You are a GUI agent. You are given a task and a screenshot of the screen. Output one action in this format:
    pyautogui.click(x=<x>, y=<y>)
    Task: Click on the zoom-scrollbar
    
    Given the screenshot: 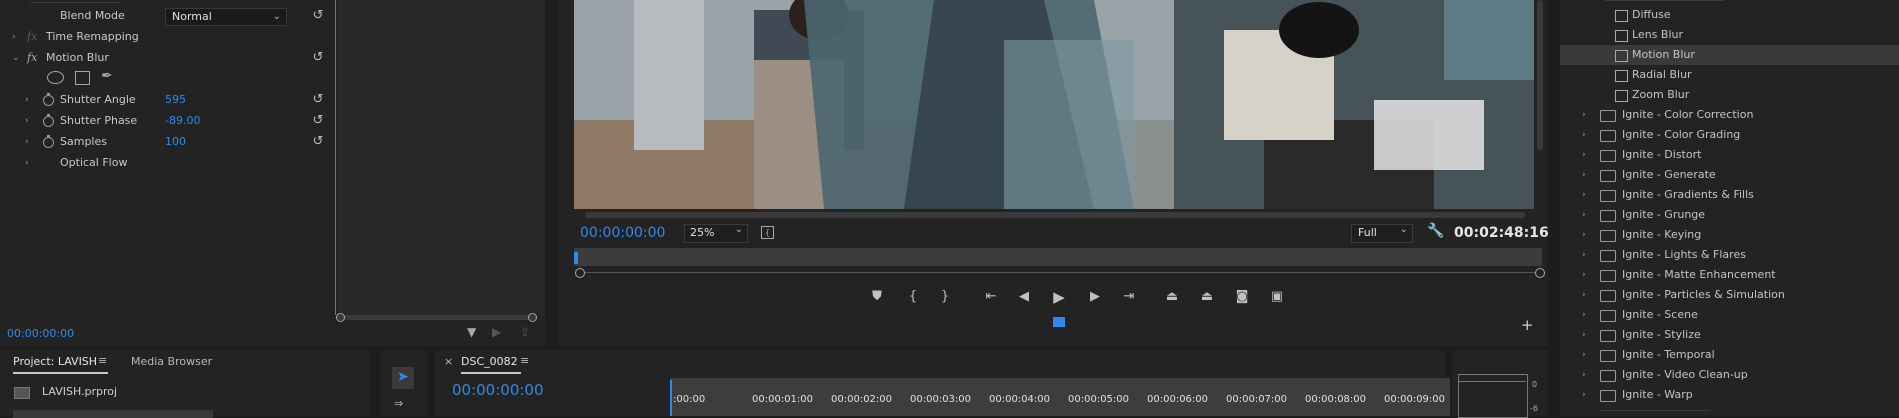 What is the action you would take?
    pyautogui.click(x=437, y=317)
    